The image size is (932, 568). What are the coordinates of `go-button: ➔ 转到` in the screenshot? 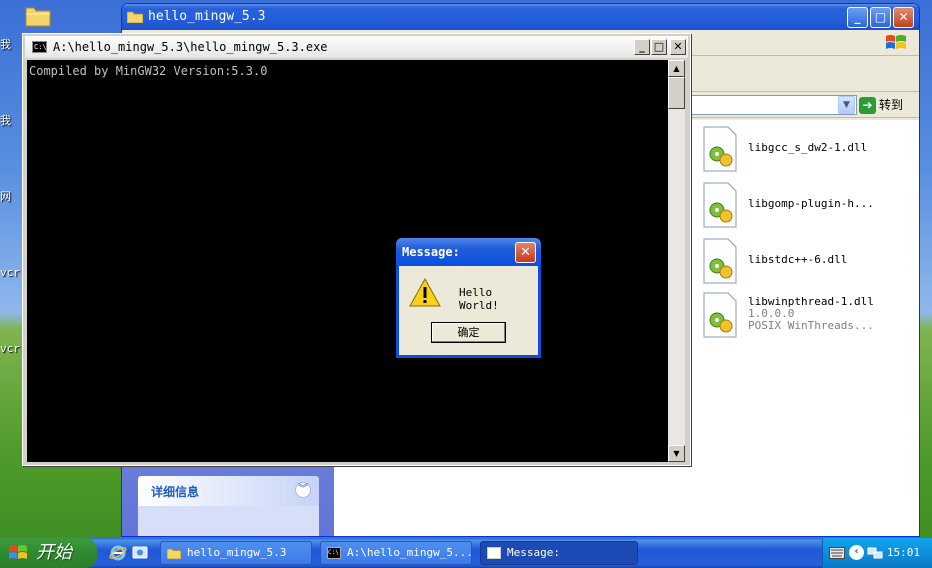 It's located at (886, 105).